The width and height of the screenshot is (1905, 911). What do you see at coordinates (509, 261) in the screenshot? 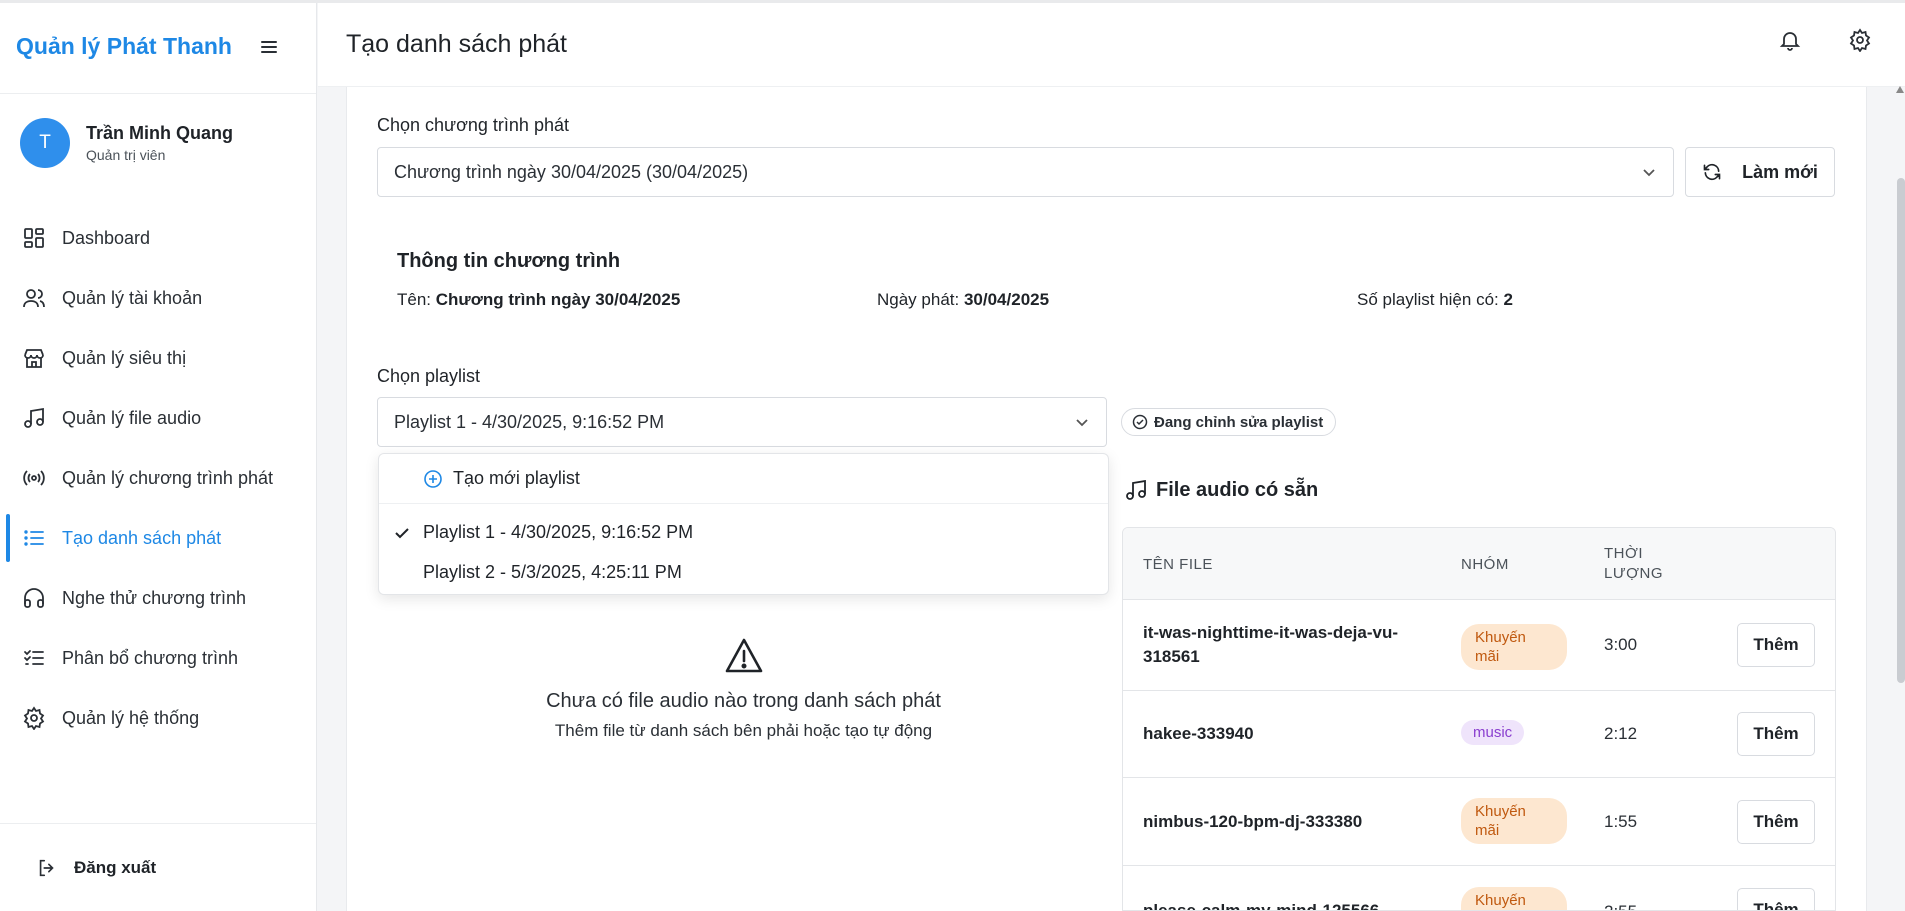
I see `program-info-title: Thông tin chương trình` at bounding box center [509, 261].